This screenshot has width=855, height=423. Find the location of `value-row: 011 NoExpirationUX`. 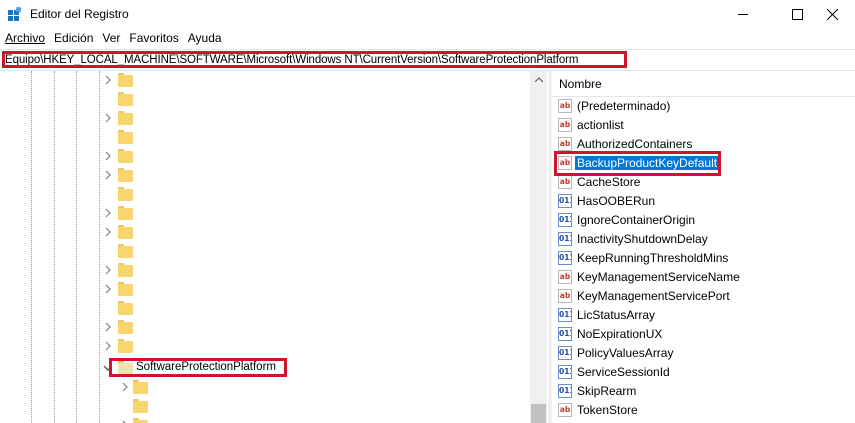

value-row: 011 NoExpirationUX is located at coordinates (703, 334).